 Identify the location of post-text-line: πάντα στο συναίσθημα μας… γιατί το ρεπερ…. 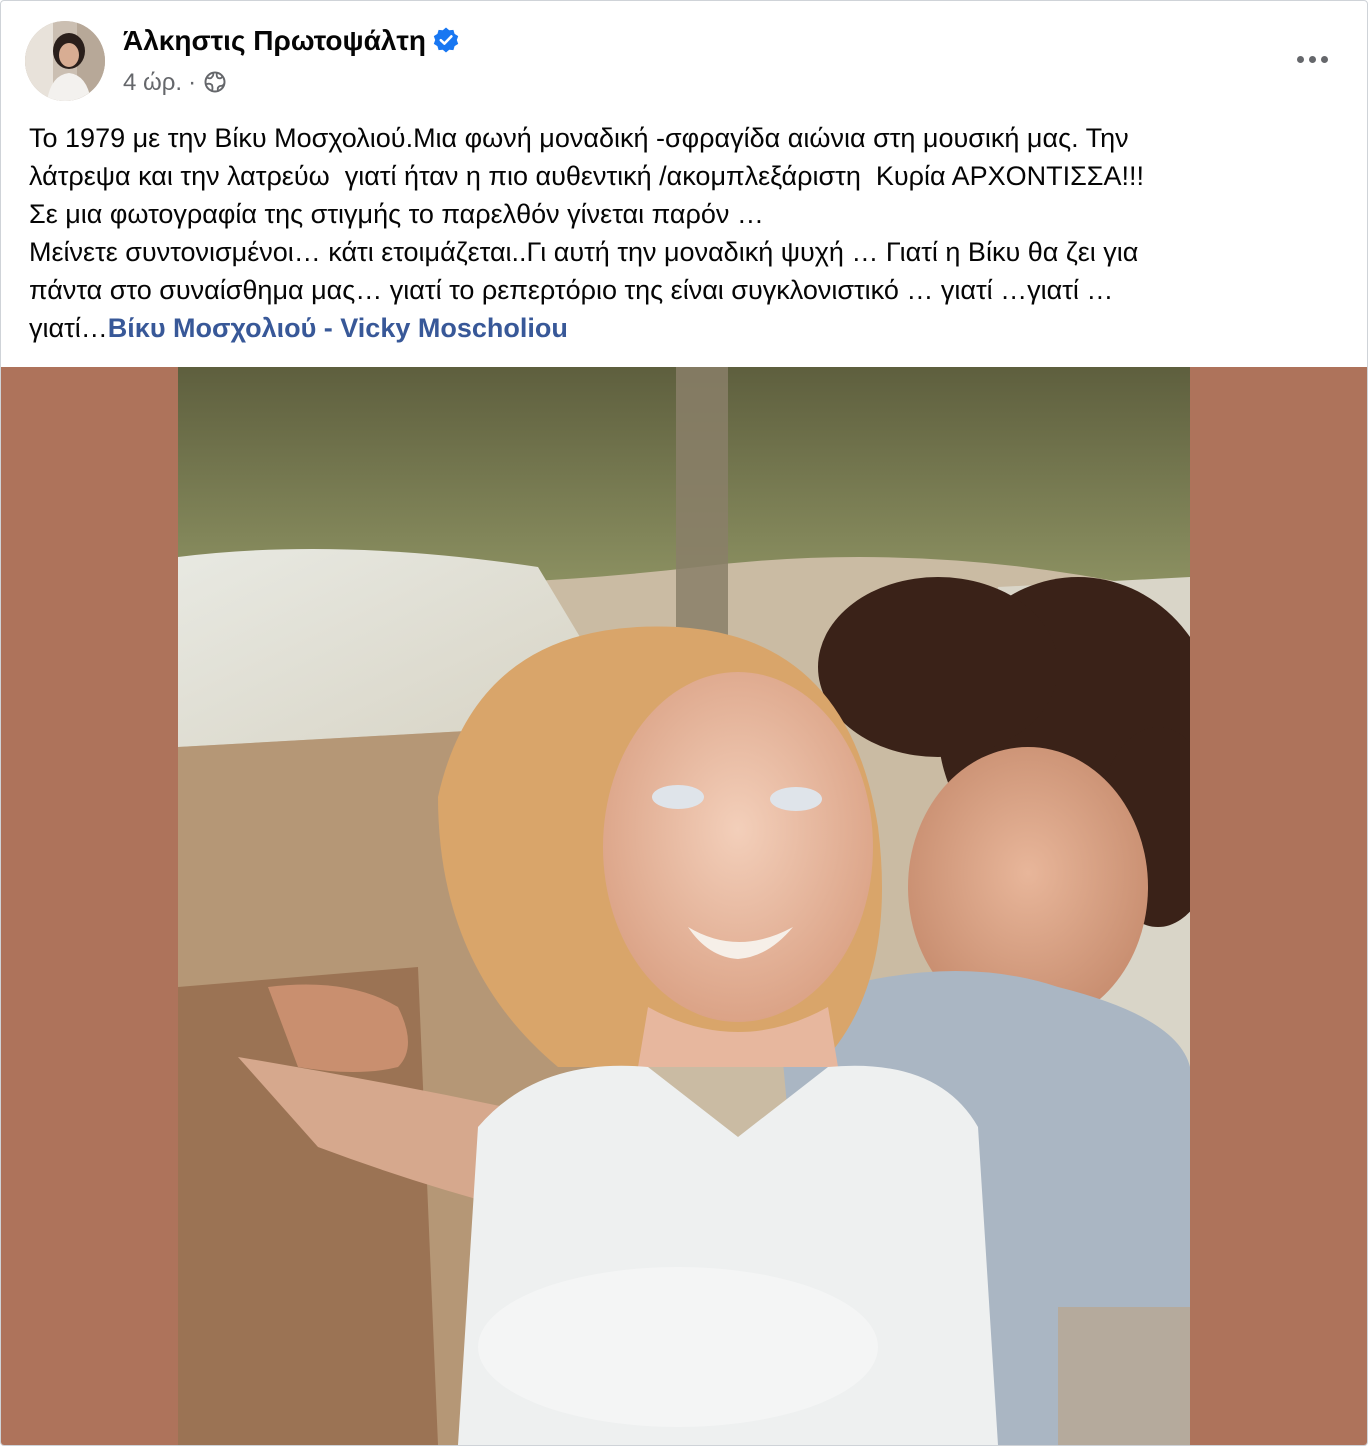
(571, 290).